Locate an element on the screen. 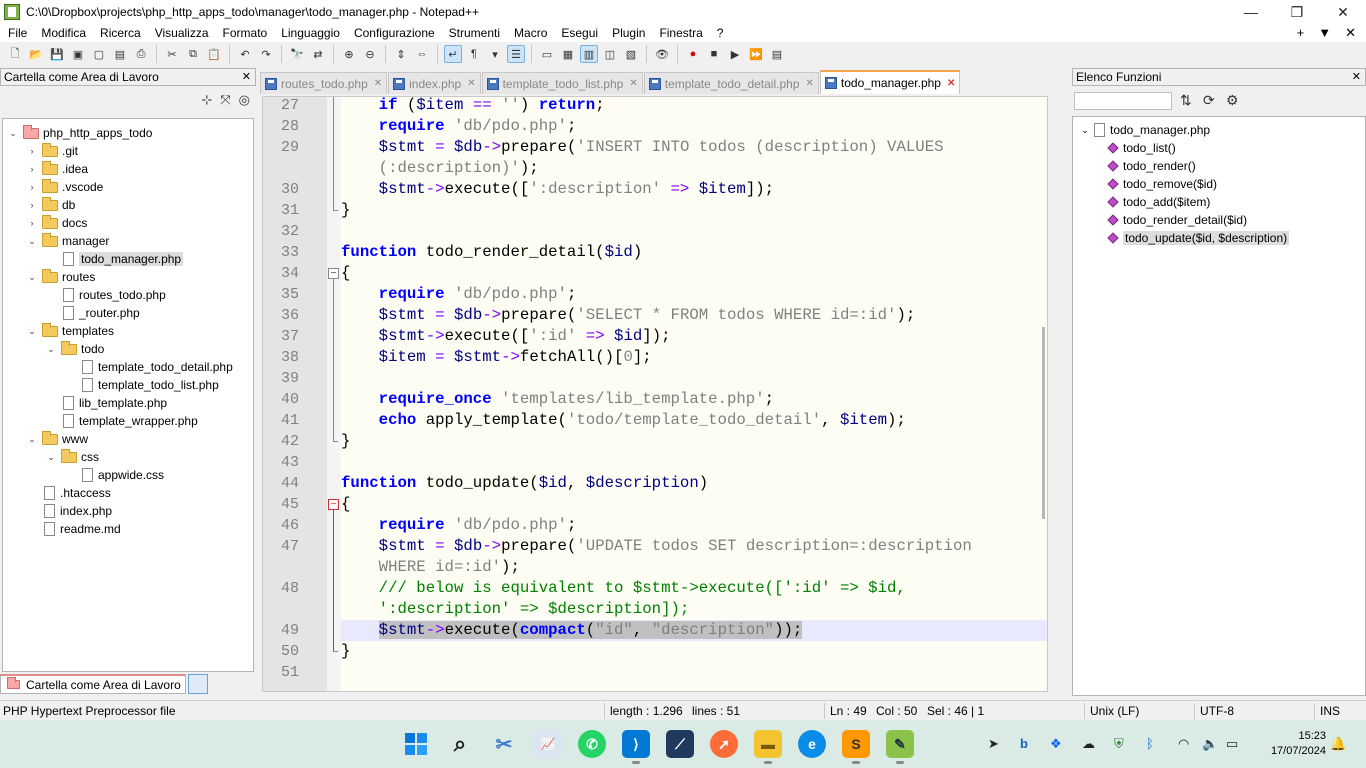 This screenshot has width=1366, height=768. copy-icon: ⧉ is located at coordinates (193, 54).